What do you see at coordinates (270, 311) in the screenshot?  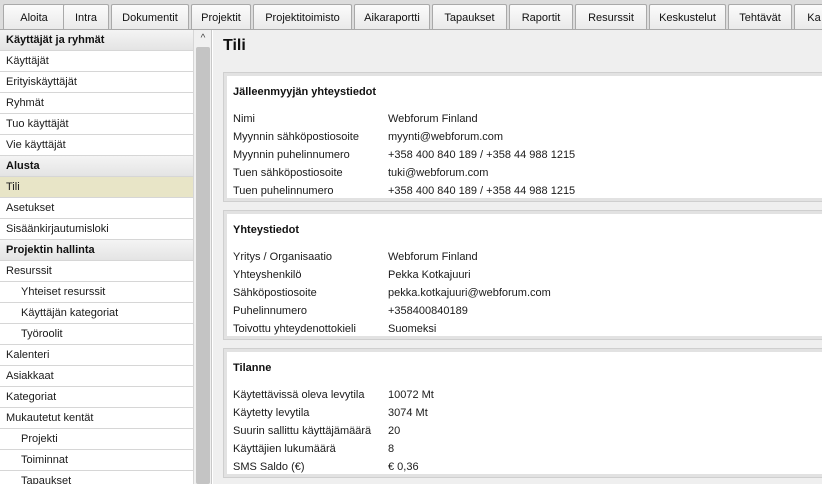 I see `info-label: Puhelinnumero` at bounding box center [270, 311].